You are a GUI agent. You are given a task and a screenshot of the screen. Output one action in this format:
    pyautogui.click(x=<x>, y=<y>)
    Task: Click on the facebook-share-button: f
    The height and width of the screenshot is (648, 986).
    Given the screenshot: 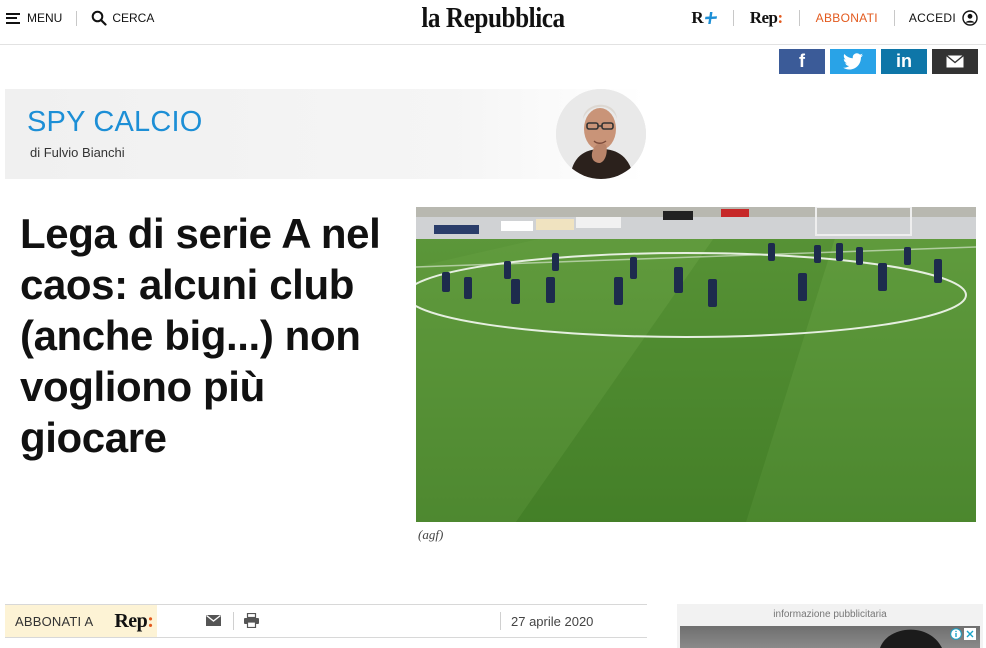 What is the action you would take?
    pyautogui.click(x=802, y=61)
    